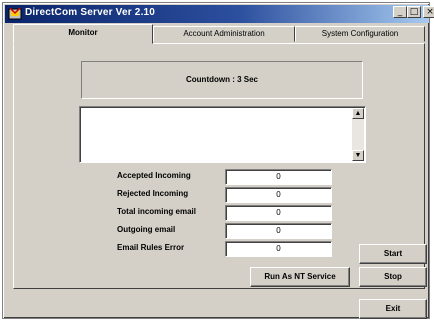 The width and height of the screenshot is (434, 321). I want to click on maximize-button: □, so click(414, 12).